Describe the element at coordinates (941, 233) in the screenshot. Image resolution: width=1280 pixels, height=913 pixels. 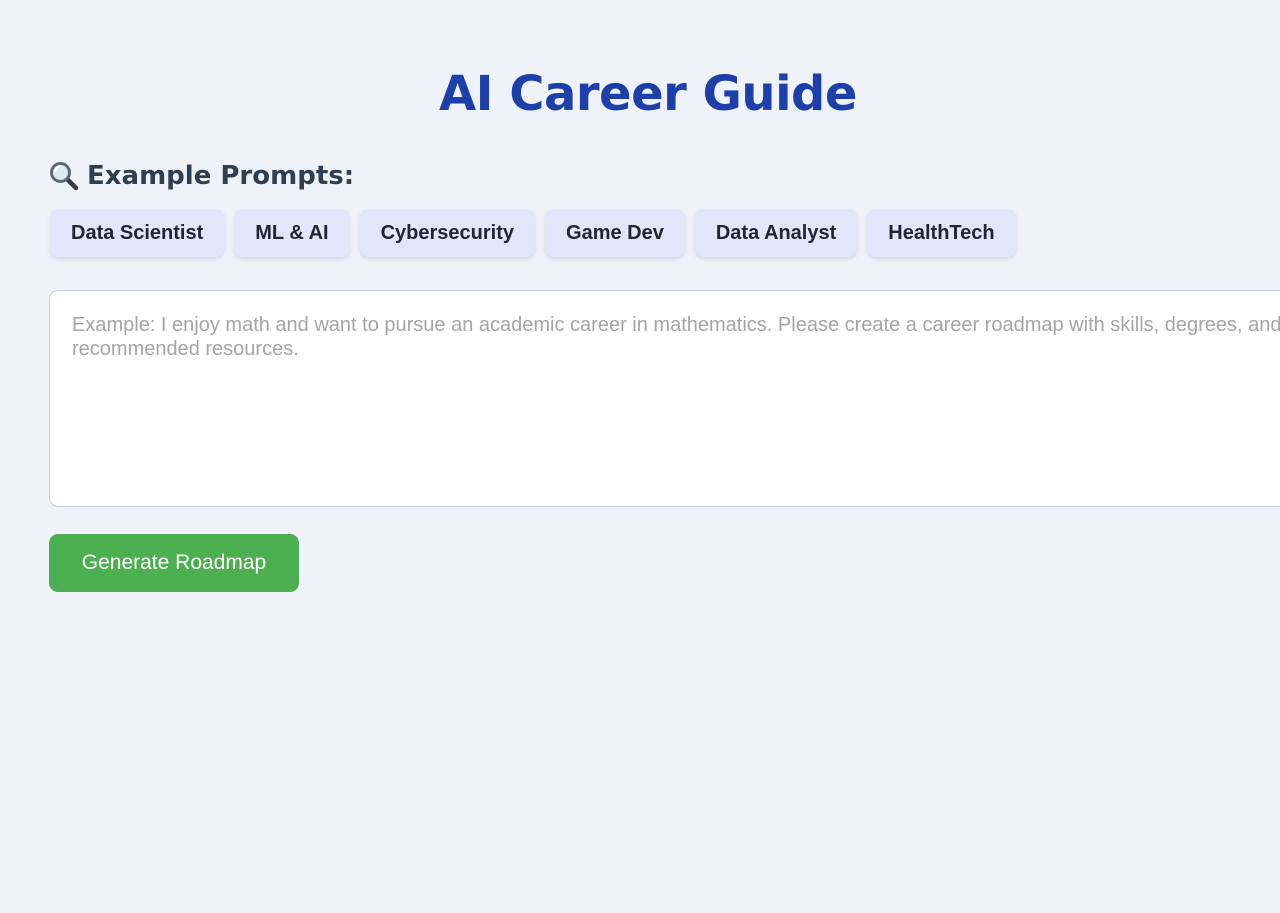
I see `prompt-chip-healthtech: HealthTech` at that location.